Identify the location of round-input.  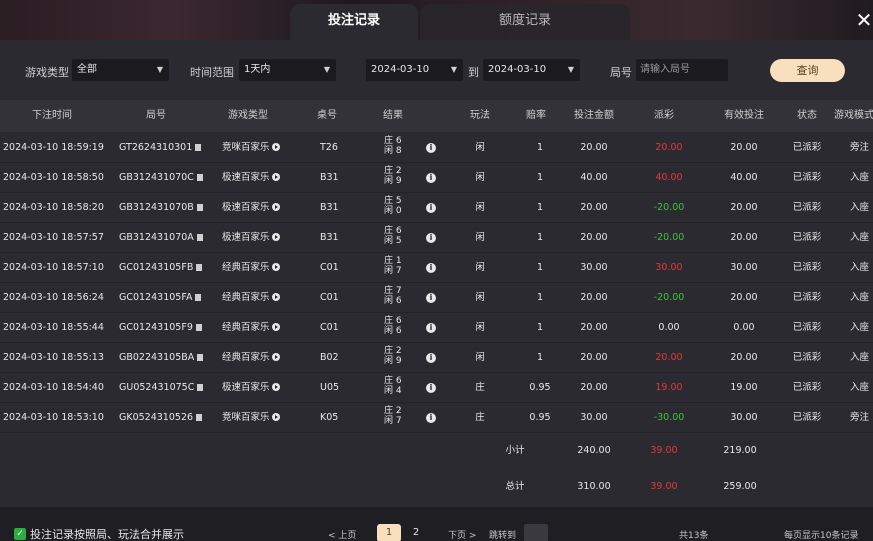
(682, 70).